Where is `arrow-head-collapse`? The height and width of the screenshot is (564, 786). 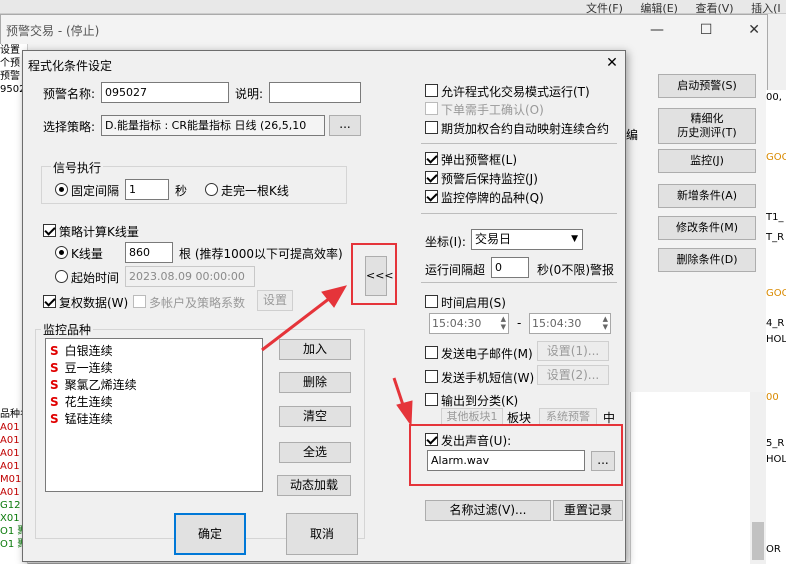 arrow-head-collapse is located at coordinates (334, 296).